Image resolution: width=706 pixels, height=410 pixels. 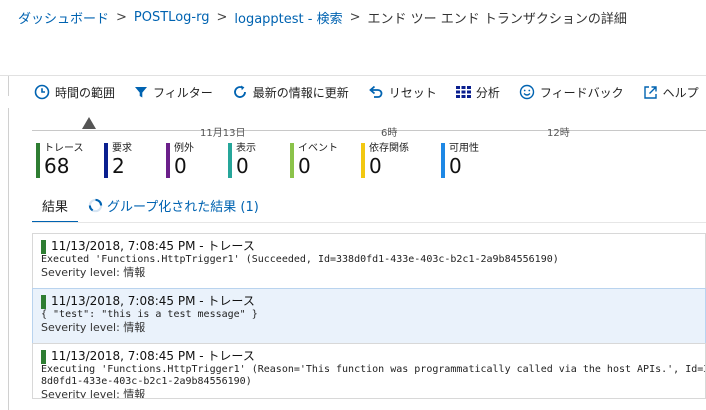 What do you see at coordinates (375, 91) in the screenshot?
I see `undo-icon` at bounding box center [375, 91].